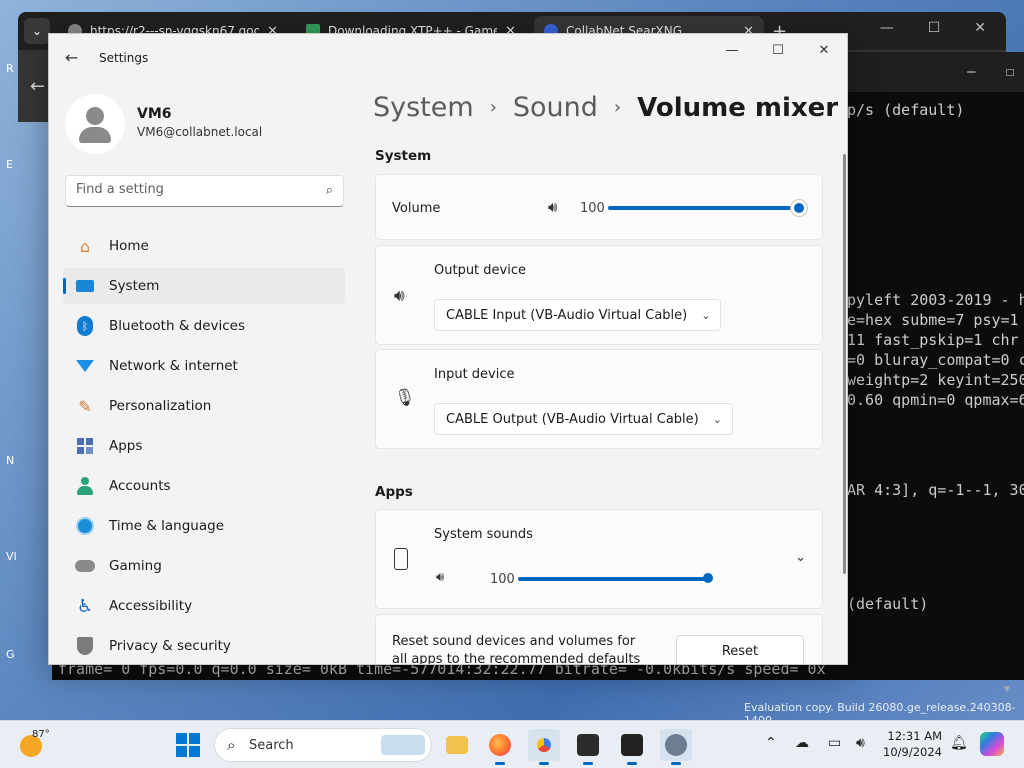  Describe the element at coordinates (802, 743) in the screenshot. I see `network-off-icon: ☁` at that location.